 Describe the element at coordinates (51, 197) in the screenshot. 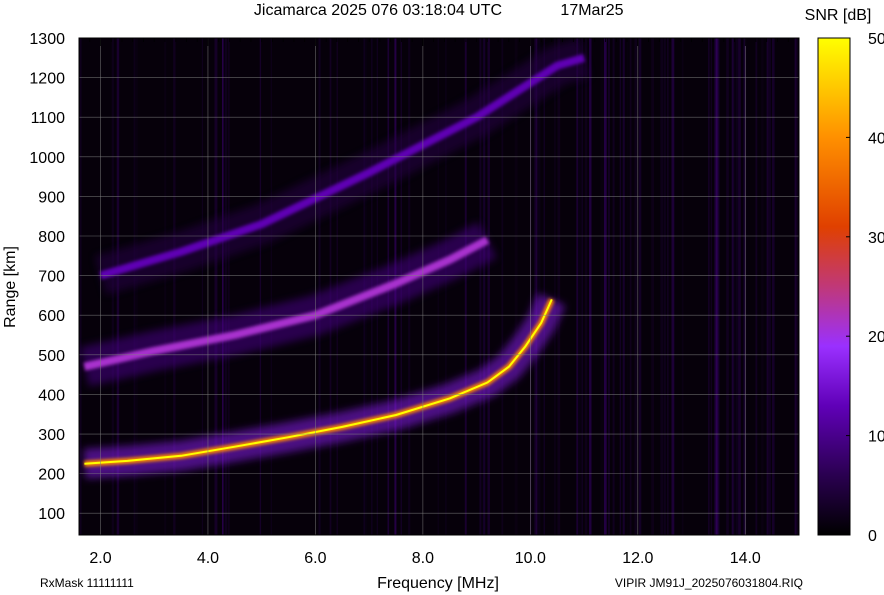

I see `y-tick-label: 900` at that location.